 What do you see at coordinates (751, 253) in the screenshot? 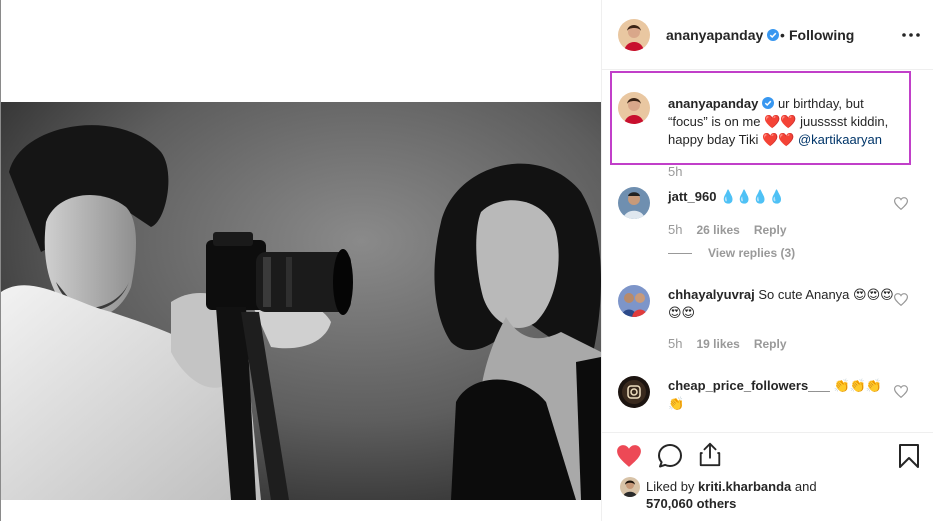
I see `view-replies-label: View replies (3)` at bounding box center [751, 253].